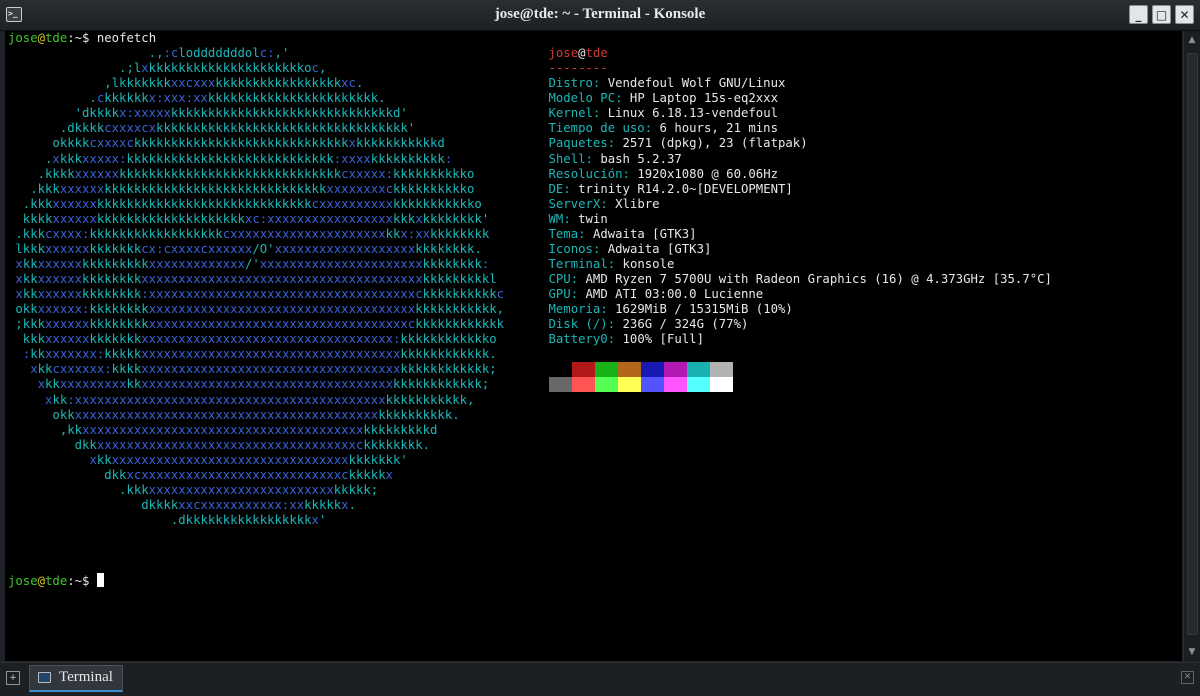 The width and height of the screenshot is (1200, 696). Describe the element at coordinates (715, 143) in the screenshot. I see `info-value: 2571 (dpkg), 23 (flatpak)` at that location.